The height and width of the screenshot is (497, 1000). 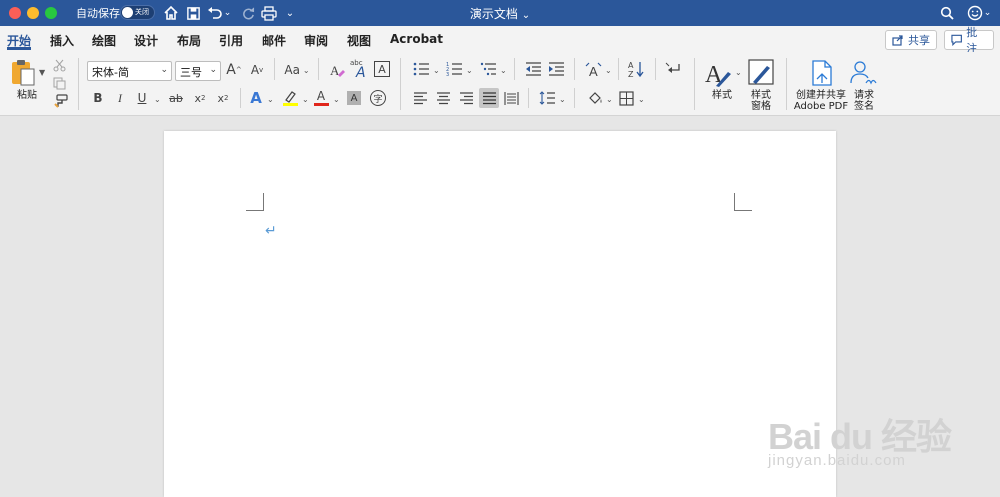 What do you see at coordinates (59, 83) in the screenshot?
I see `copy-icon` at bounding box center [59, 83].